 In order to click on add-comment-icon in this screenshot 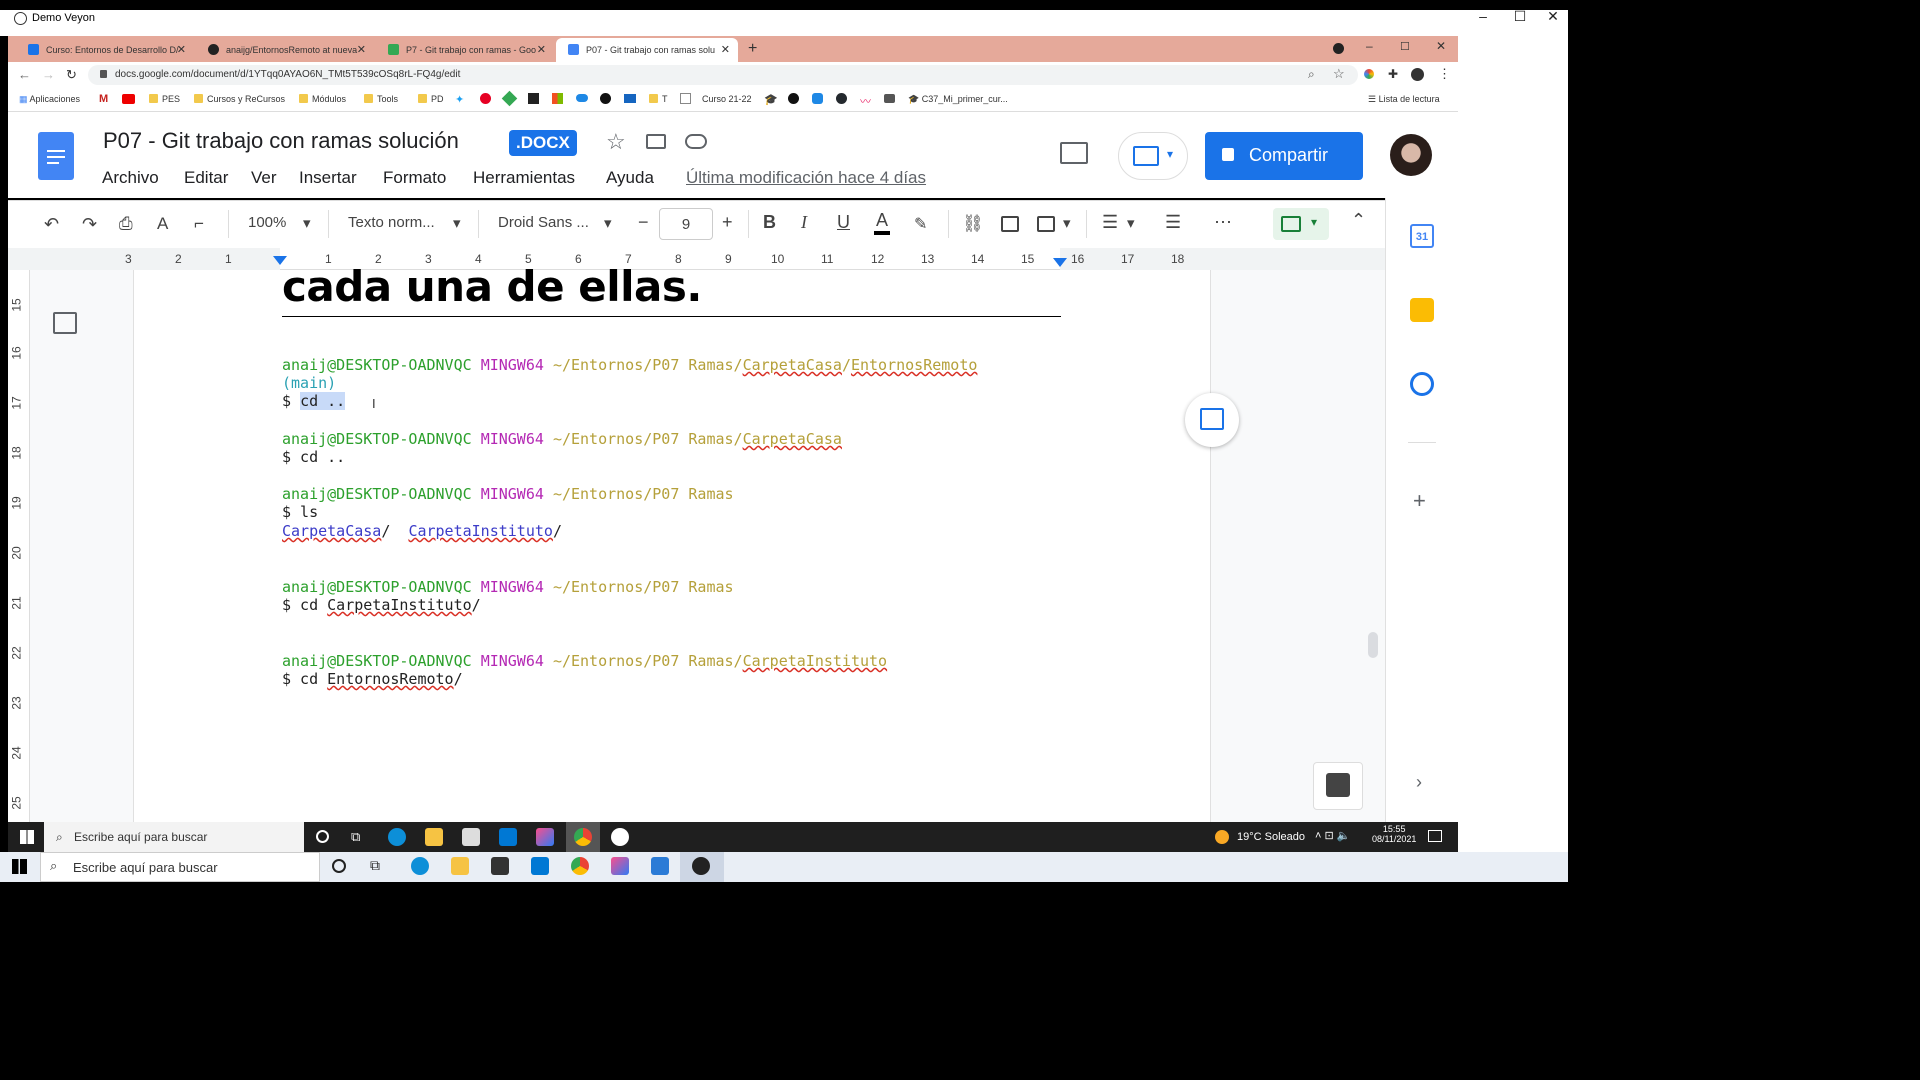, I will do `click(1010, 224)`.